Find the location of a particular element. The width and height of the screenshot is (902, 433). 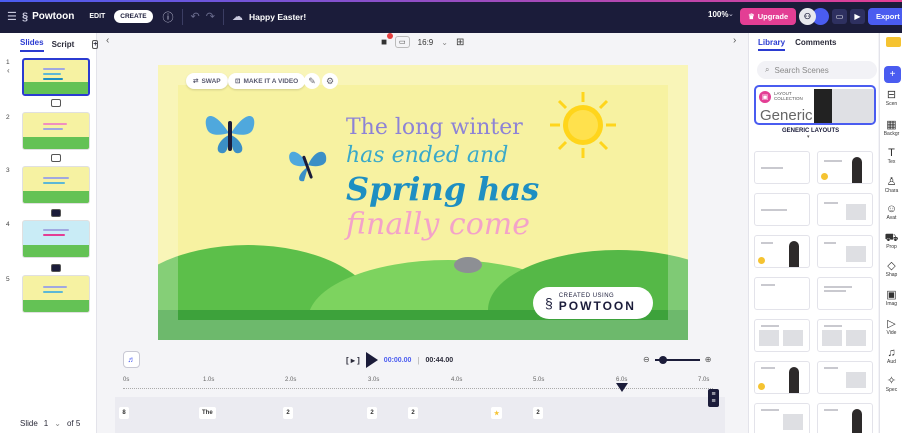

headline-line-1: The long winter is located at coordinates (434, 127).